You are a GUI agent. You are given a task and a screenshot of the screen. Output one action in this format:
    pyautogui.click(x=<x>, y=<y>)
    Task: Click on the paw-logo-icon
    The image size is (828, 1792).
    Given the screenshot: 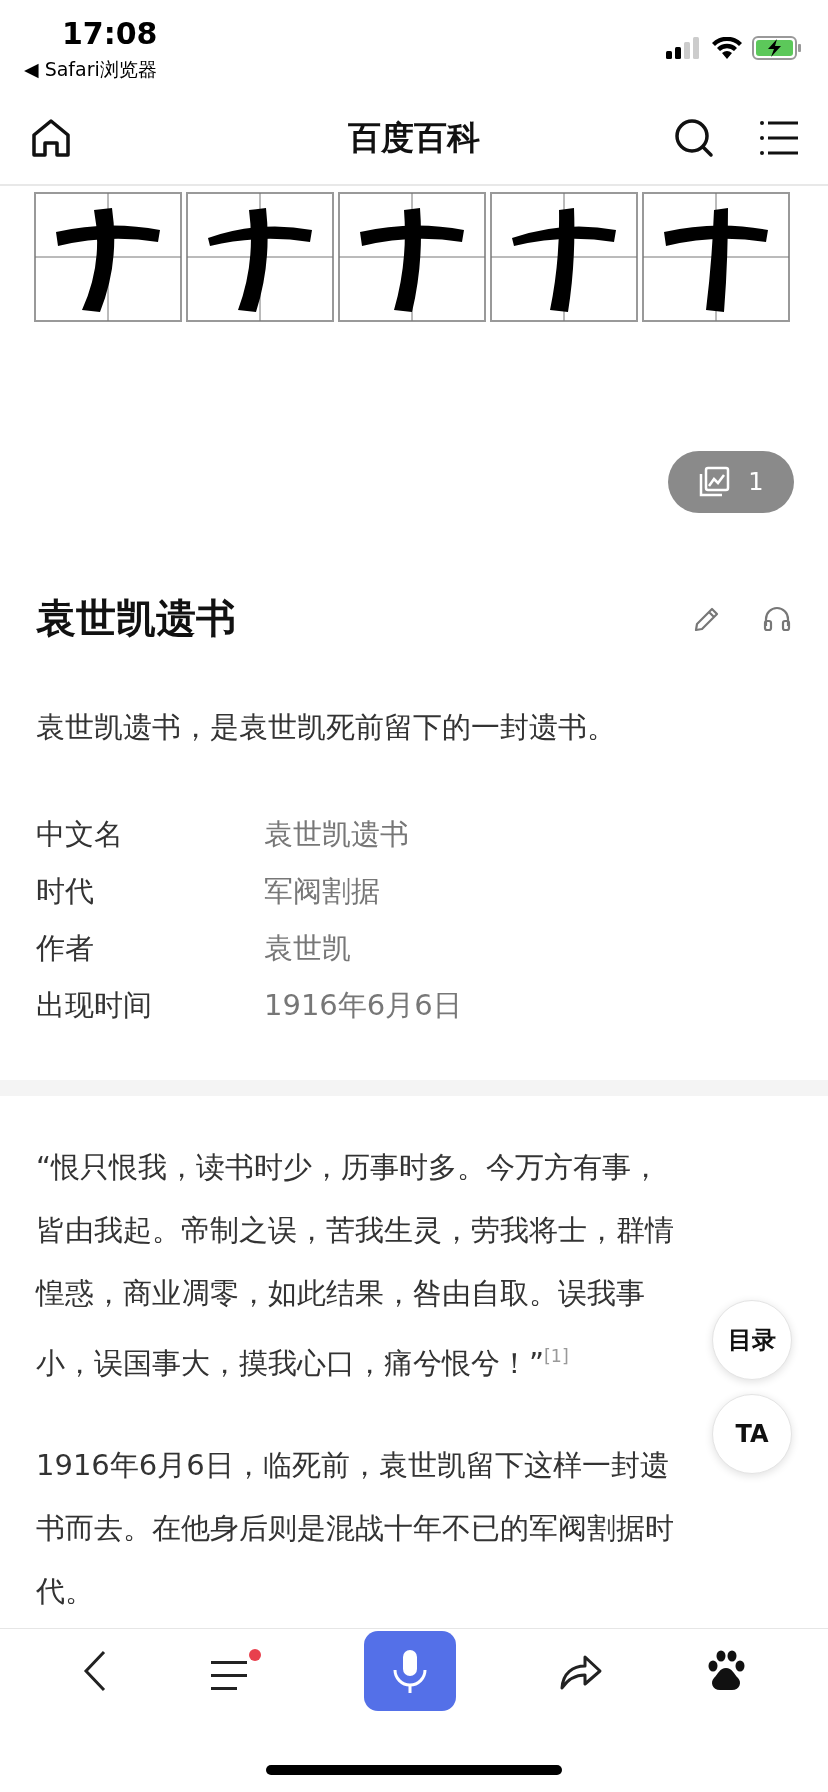 What is the action you would take?
    pyautogui.click(x=726, y=1671)
    